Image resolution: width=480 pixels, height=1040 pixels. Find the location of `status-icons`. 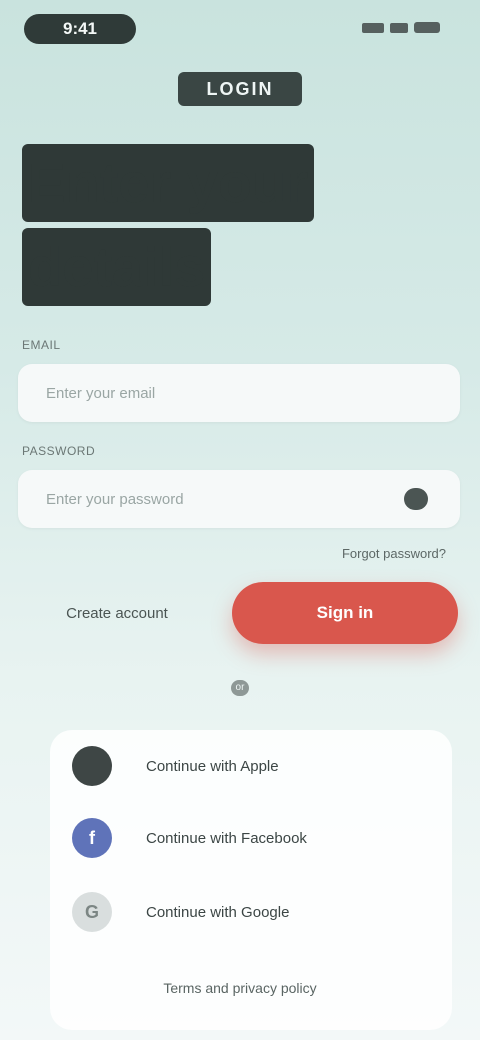

status-icons is located at coordinates (401, 27).